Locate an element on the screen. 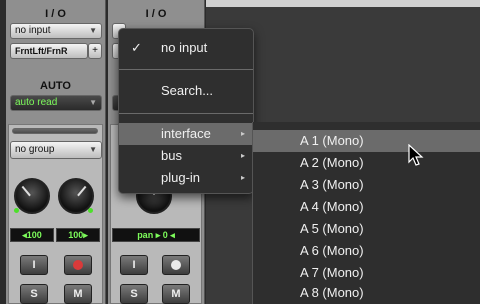 Image resolution: width=480 pixels, height=304 pixels. output-link-button: + is located at coordinates (95, 51).